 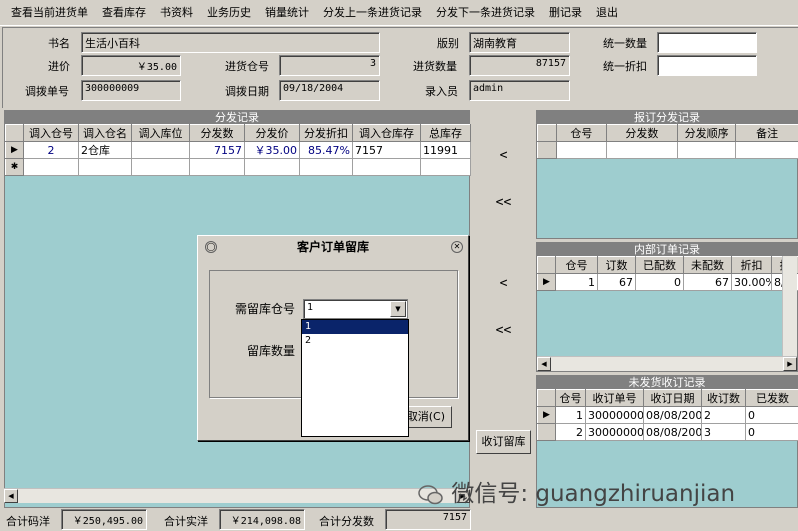 What do you see at coordinates (326, 133) in the screenshot?
I see `dist-header: 分发折扣` at bounding box center [326, 133].